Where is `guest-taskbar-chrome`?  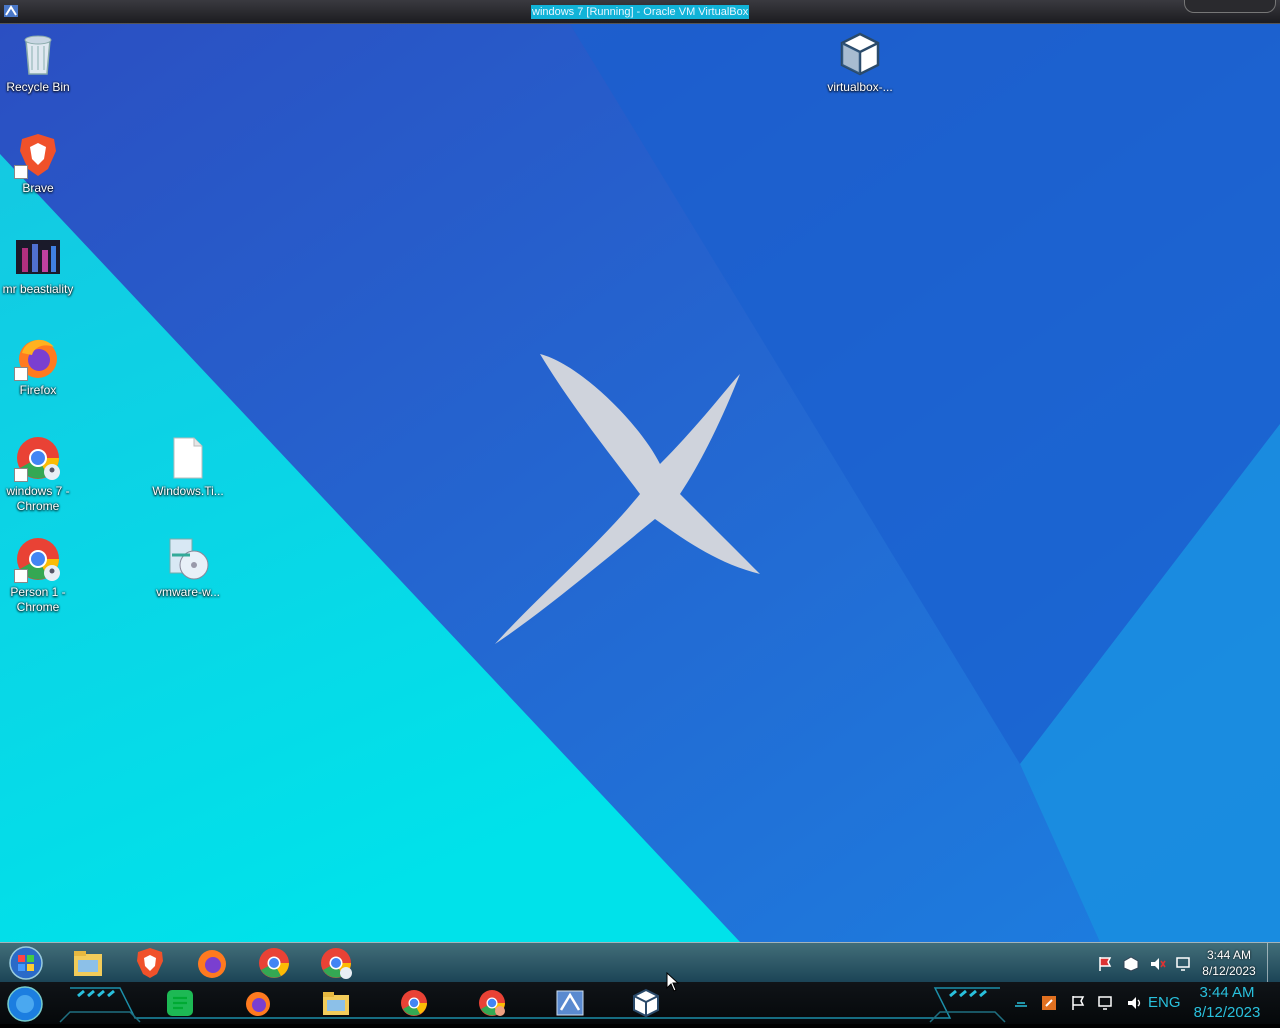
guest-taskbar-chrome is located at coordinates (274, 963).